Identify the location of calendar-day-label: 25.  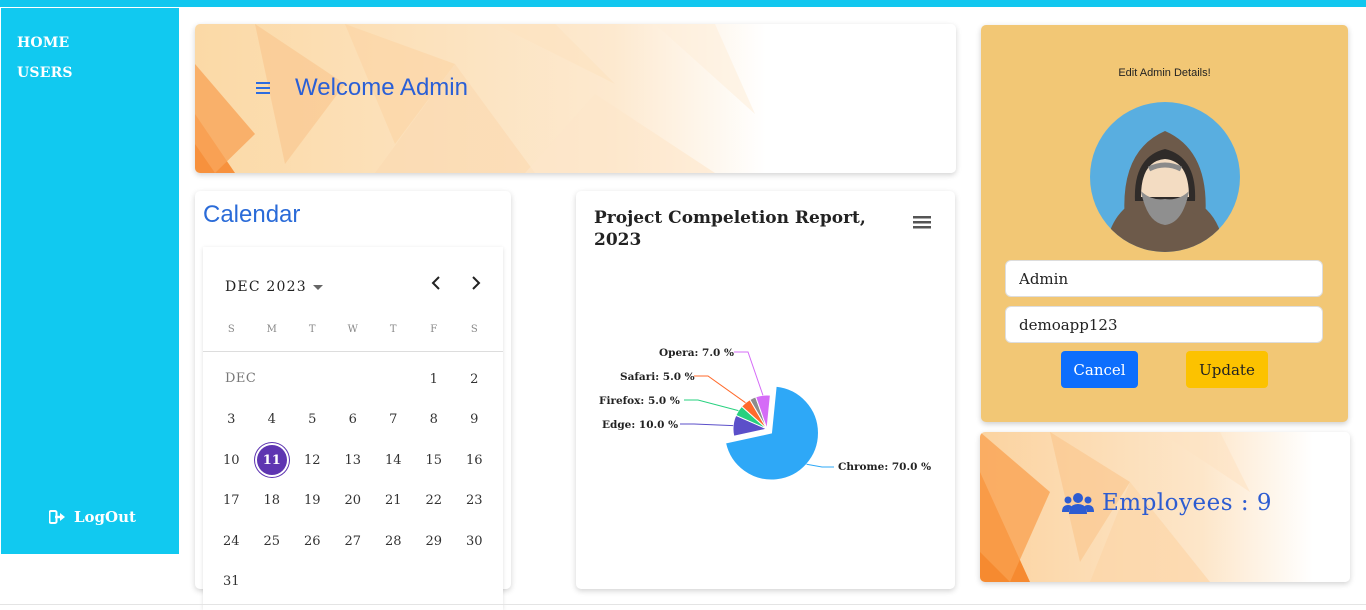
(272, 541).